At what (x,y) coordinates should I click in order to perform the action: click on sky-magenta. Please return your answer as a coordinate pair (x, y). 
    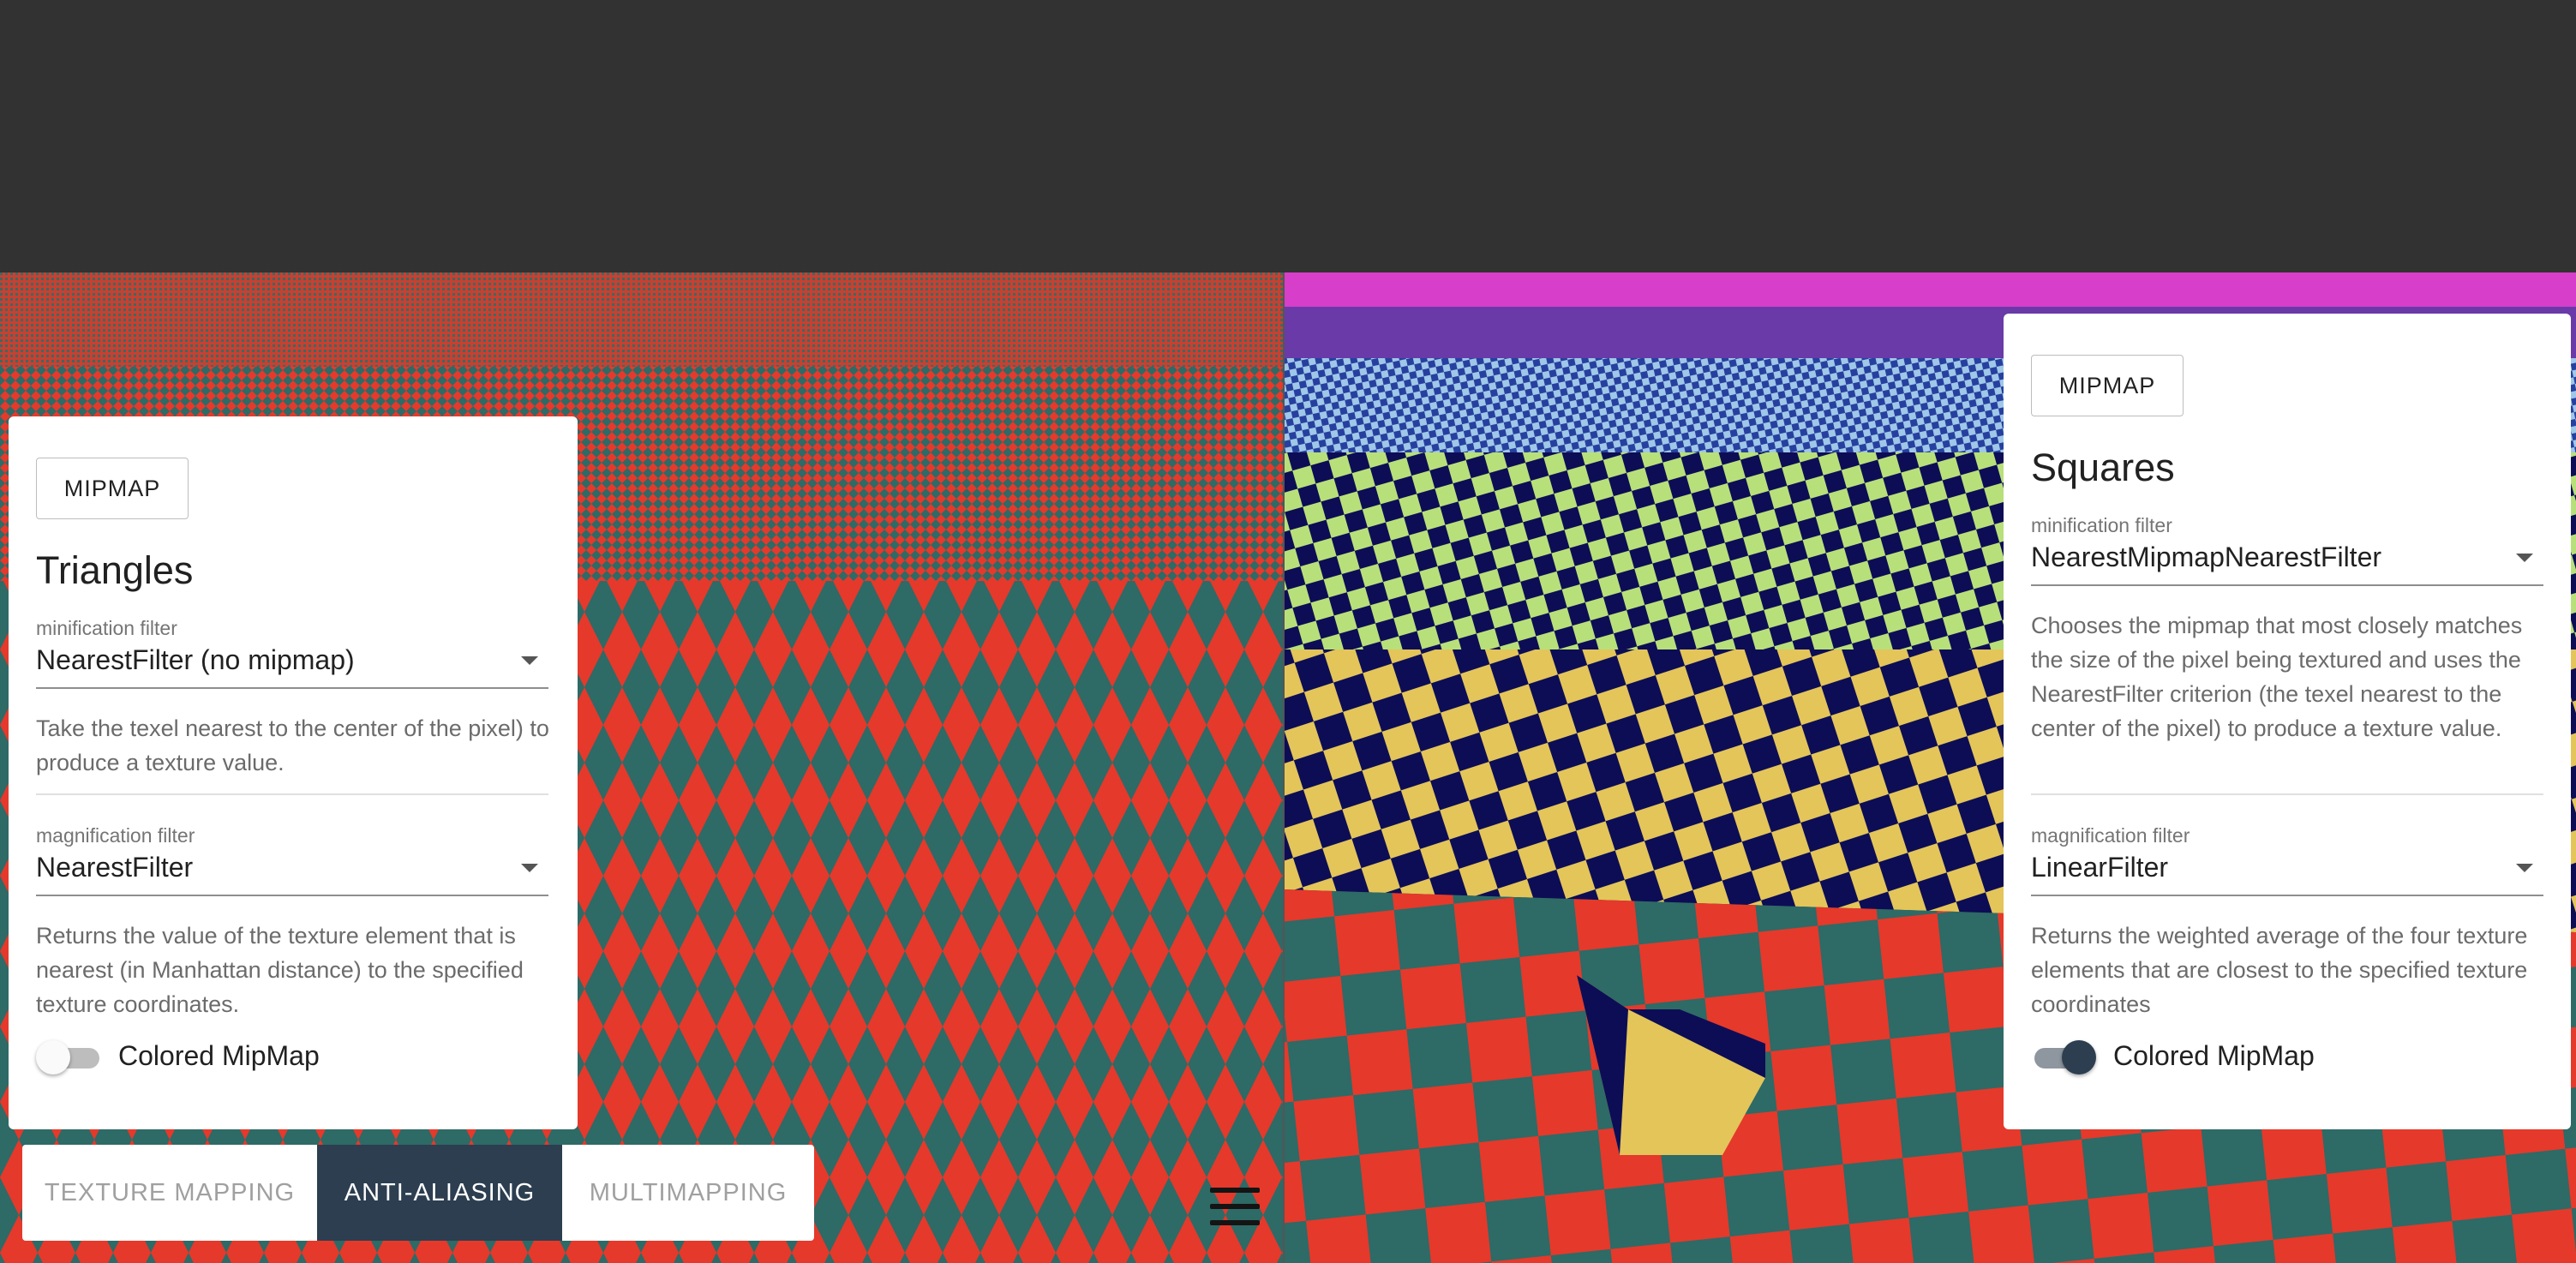
    Looking at the image, I should click on (1930, 289).